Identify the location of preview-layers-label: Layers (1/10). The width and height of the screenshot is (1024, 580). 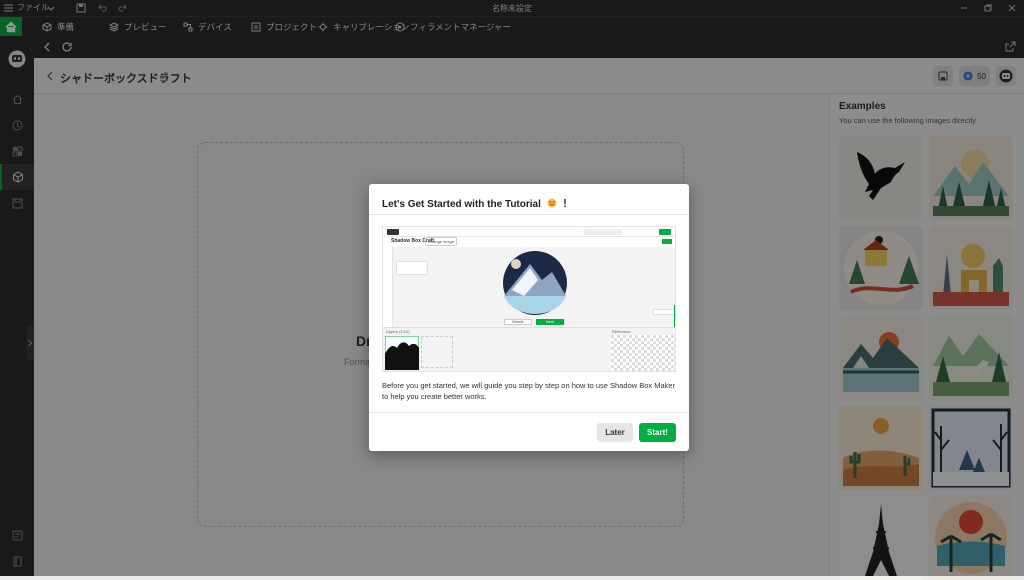
(398, 331).